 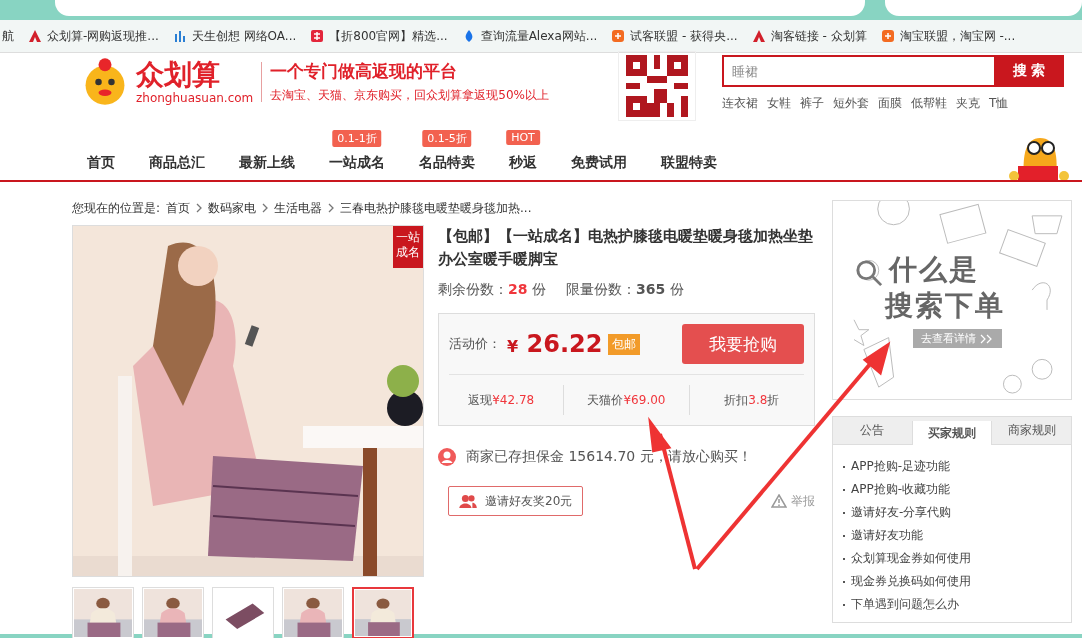 What do you see at coordinates (364, 71) in the screenshot?
I see `slogan: 一个专门做高返现的平台` at bounding box center [364, 71].